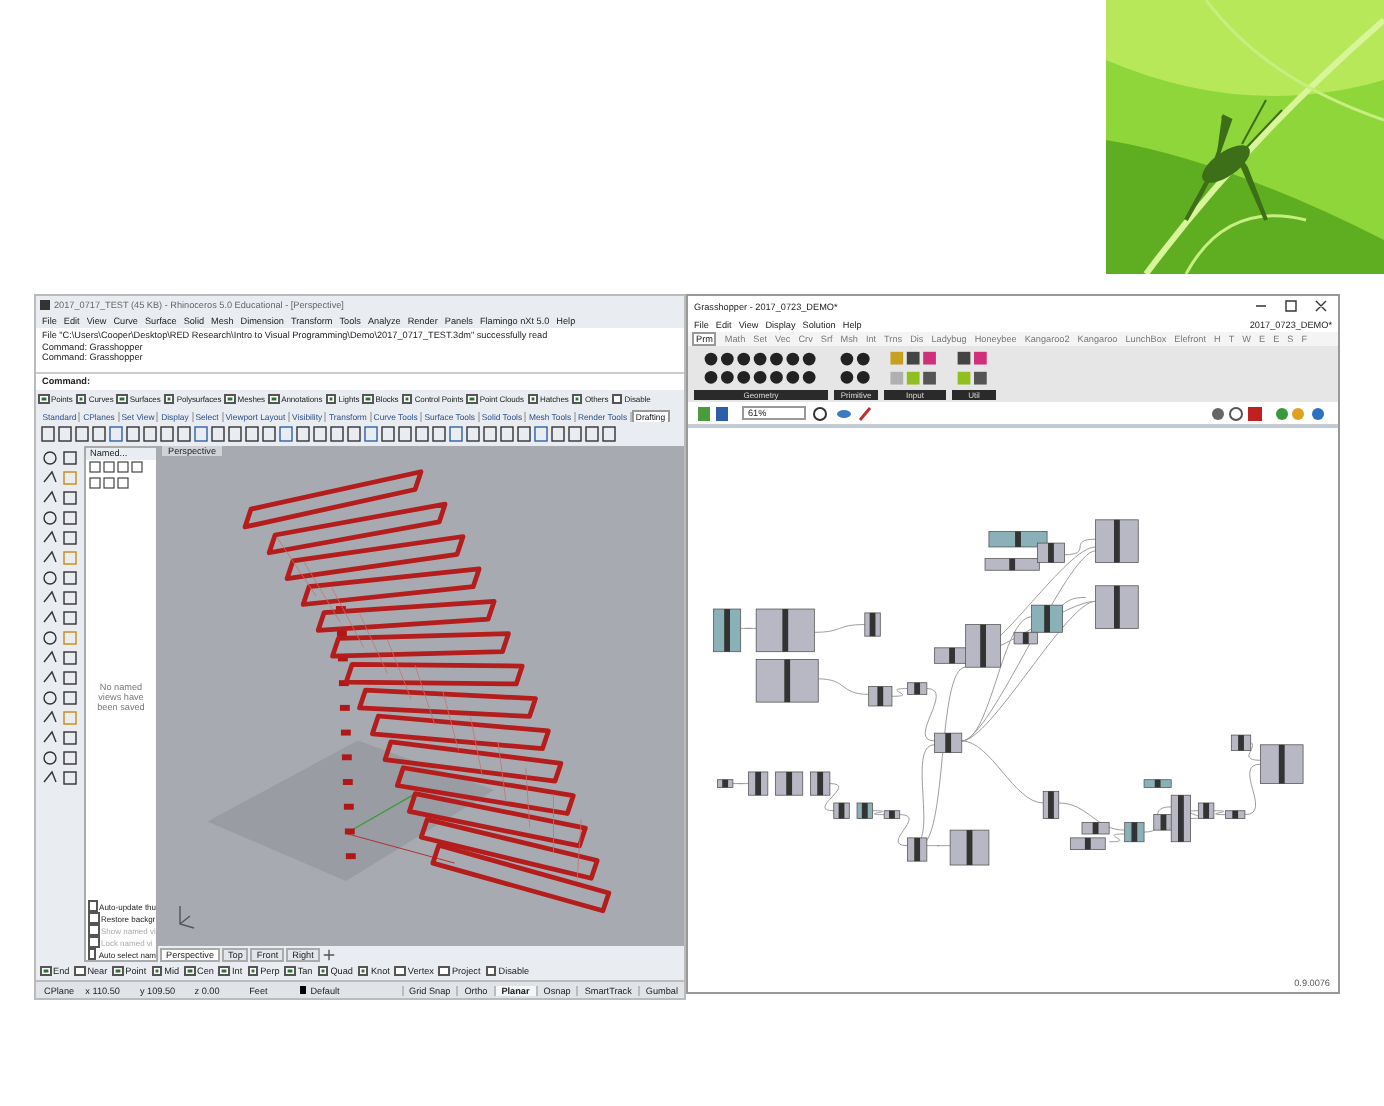  What do you see at coordinates (45, 304) in the screenshot?
I see `app-icon` at bounding box center [45, 304].